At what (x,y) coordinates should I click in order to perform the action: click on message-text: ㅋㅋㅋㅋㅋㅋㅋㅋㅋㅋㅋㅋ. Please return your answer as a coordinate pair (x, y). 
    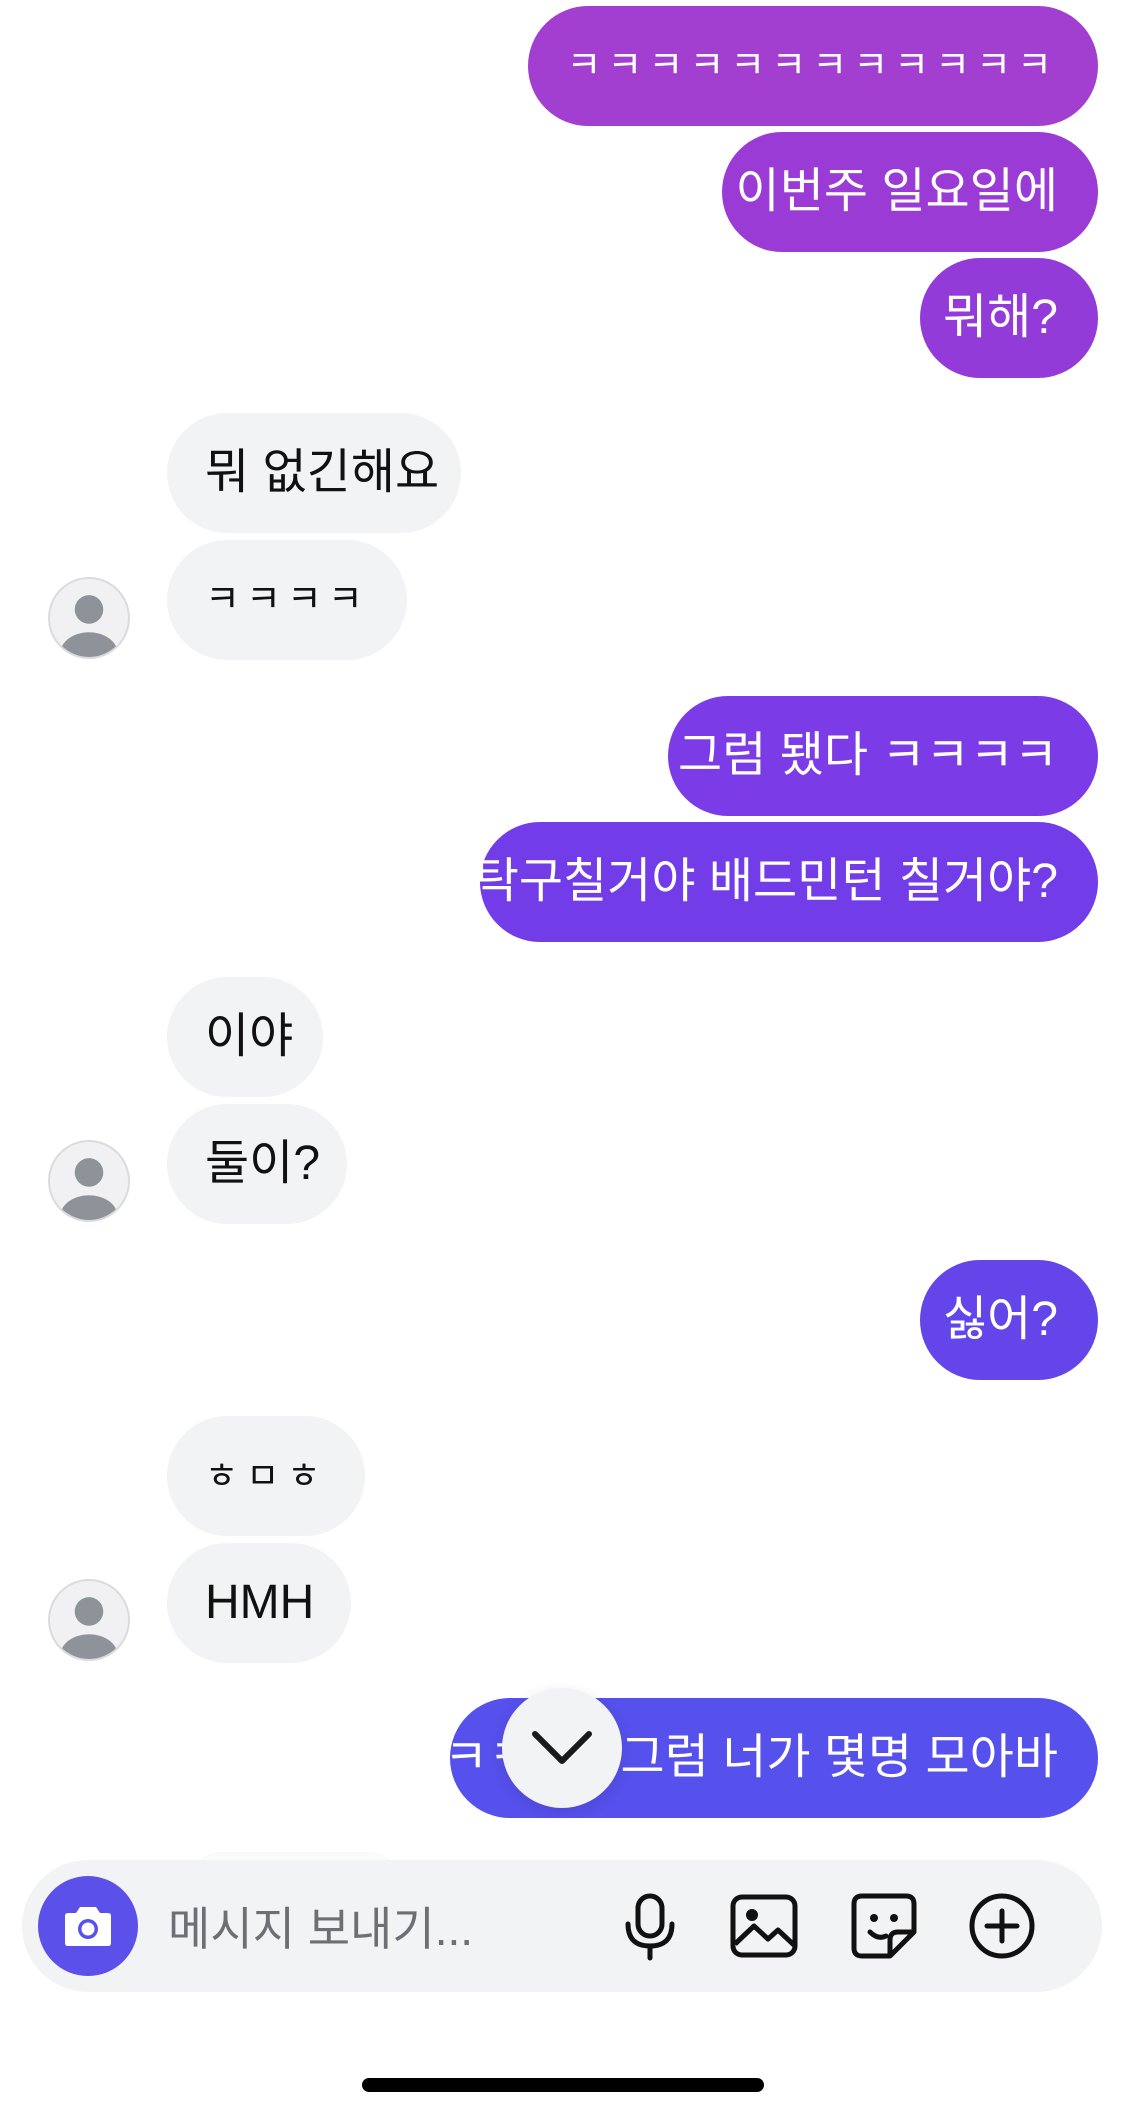
    Looking at the image, I should click on (812, 66).